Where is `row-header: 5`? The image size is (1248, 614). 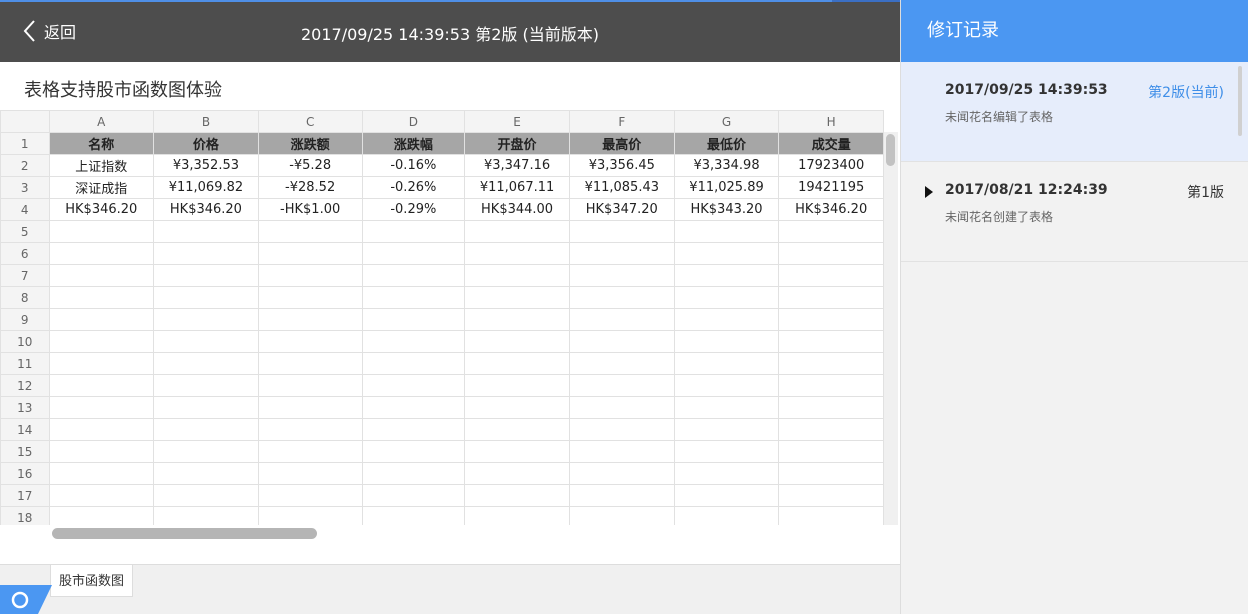 row-header: 5 is located at coordinates (25, 231).